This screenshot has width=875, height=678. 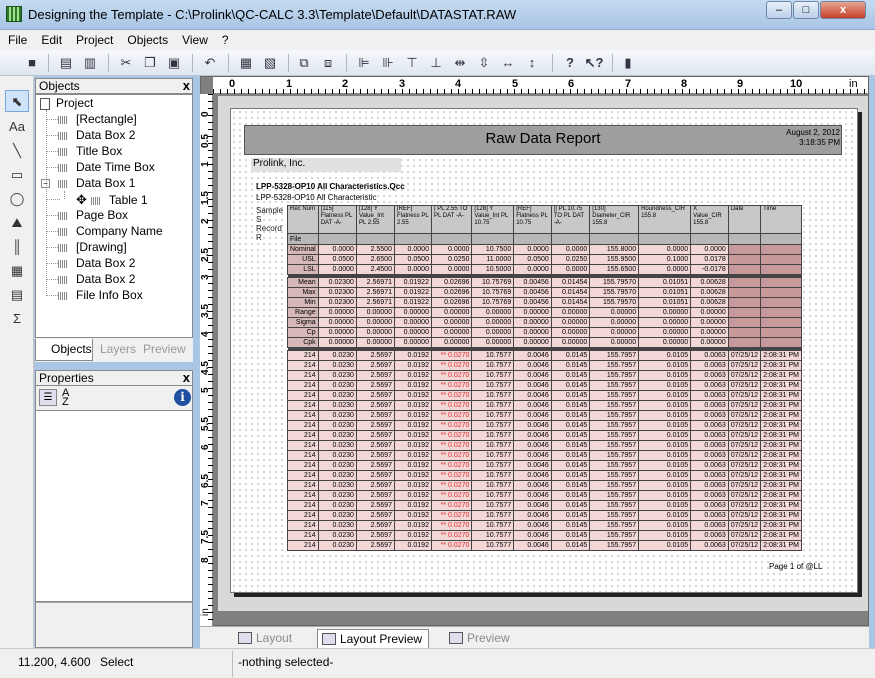 I want to click on maximize-button: □, so click(x=806, y=10).